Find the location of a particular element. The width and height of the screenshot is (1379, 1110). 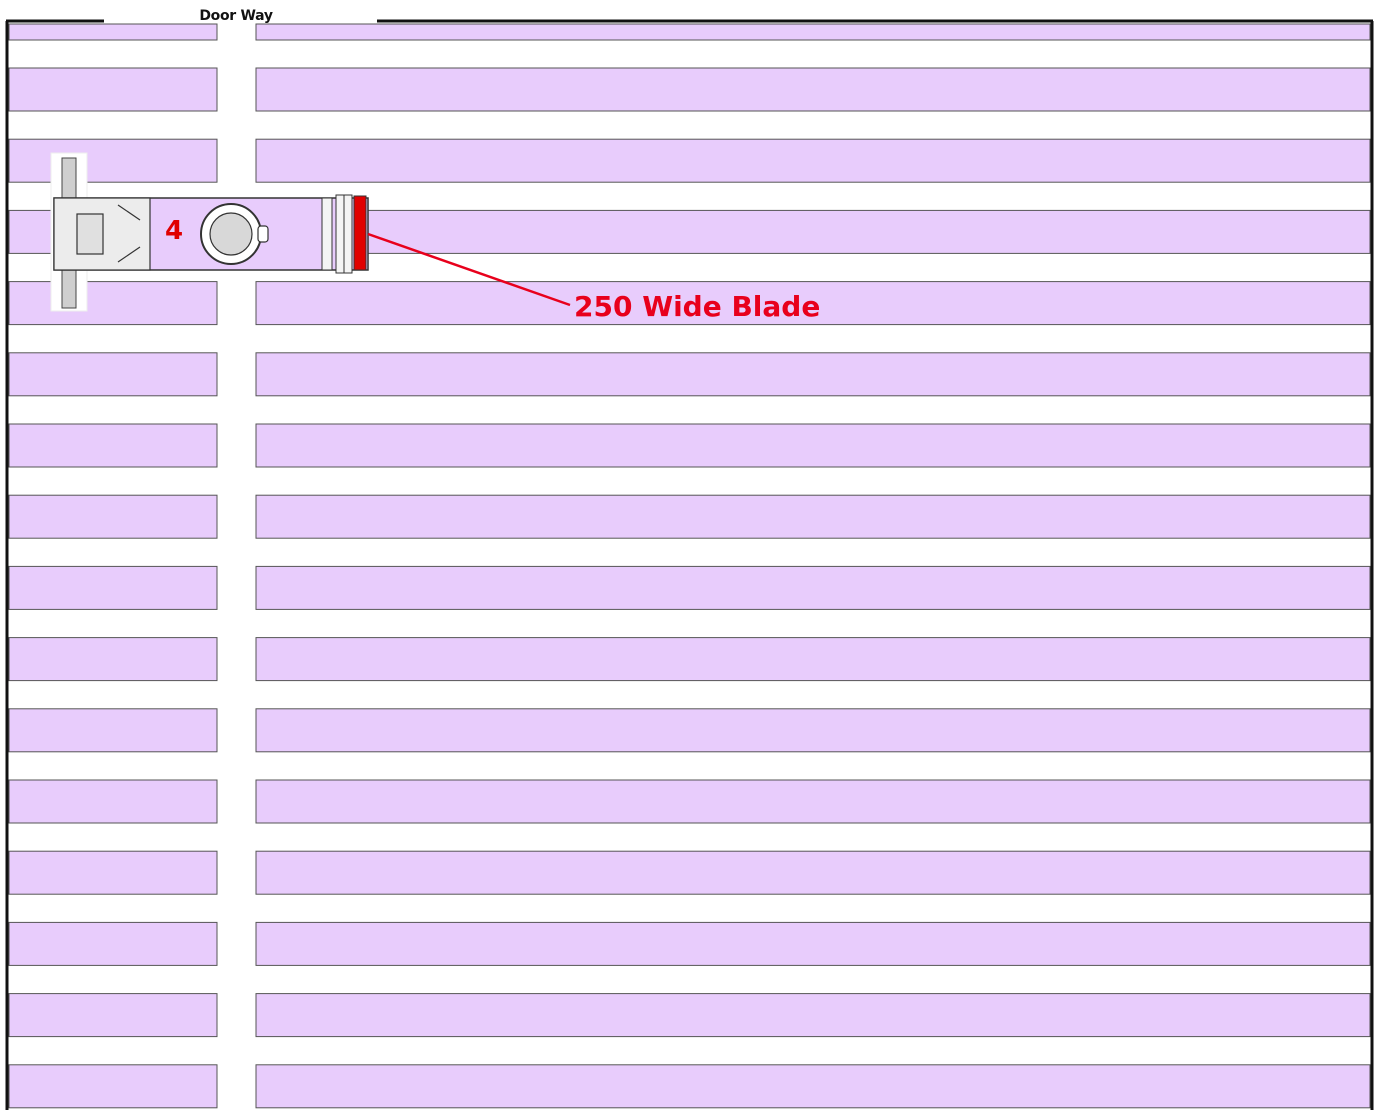

blade is located at coordinates (360, 233).